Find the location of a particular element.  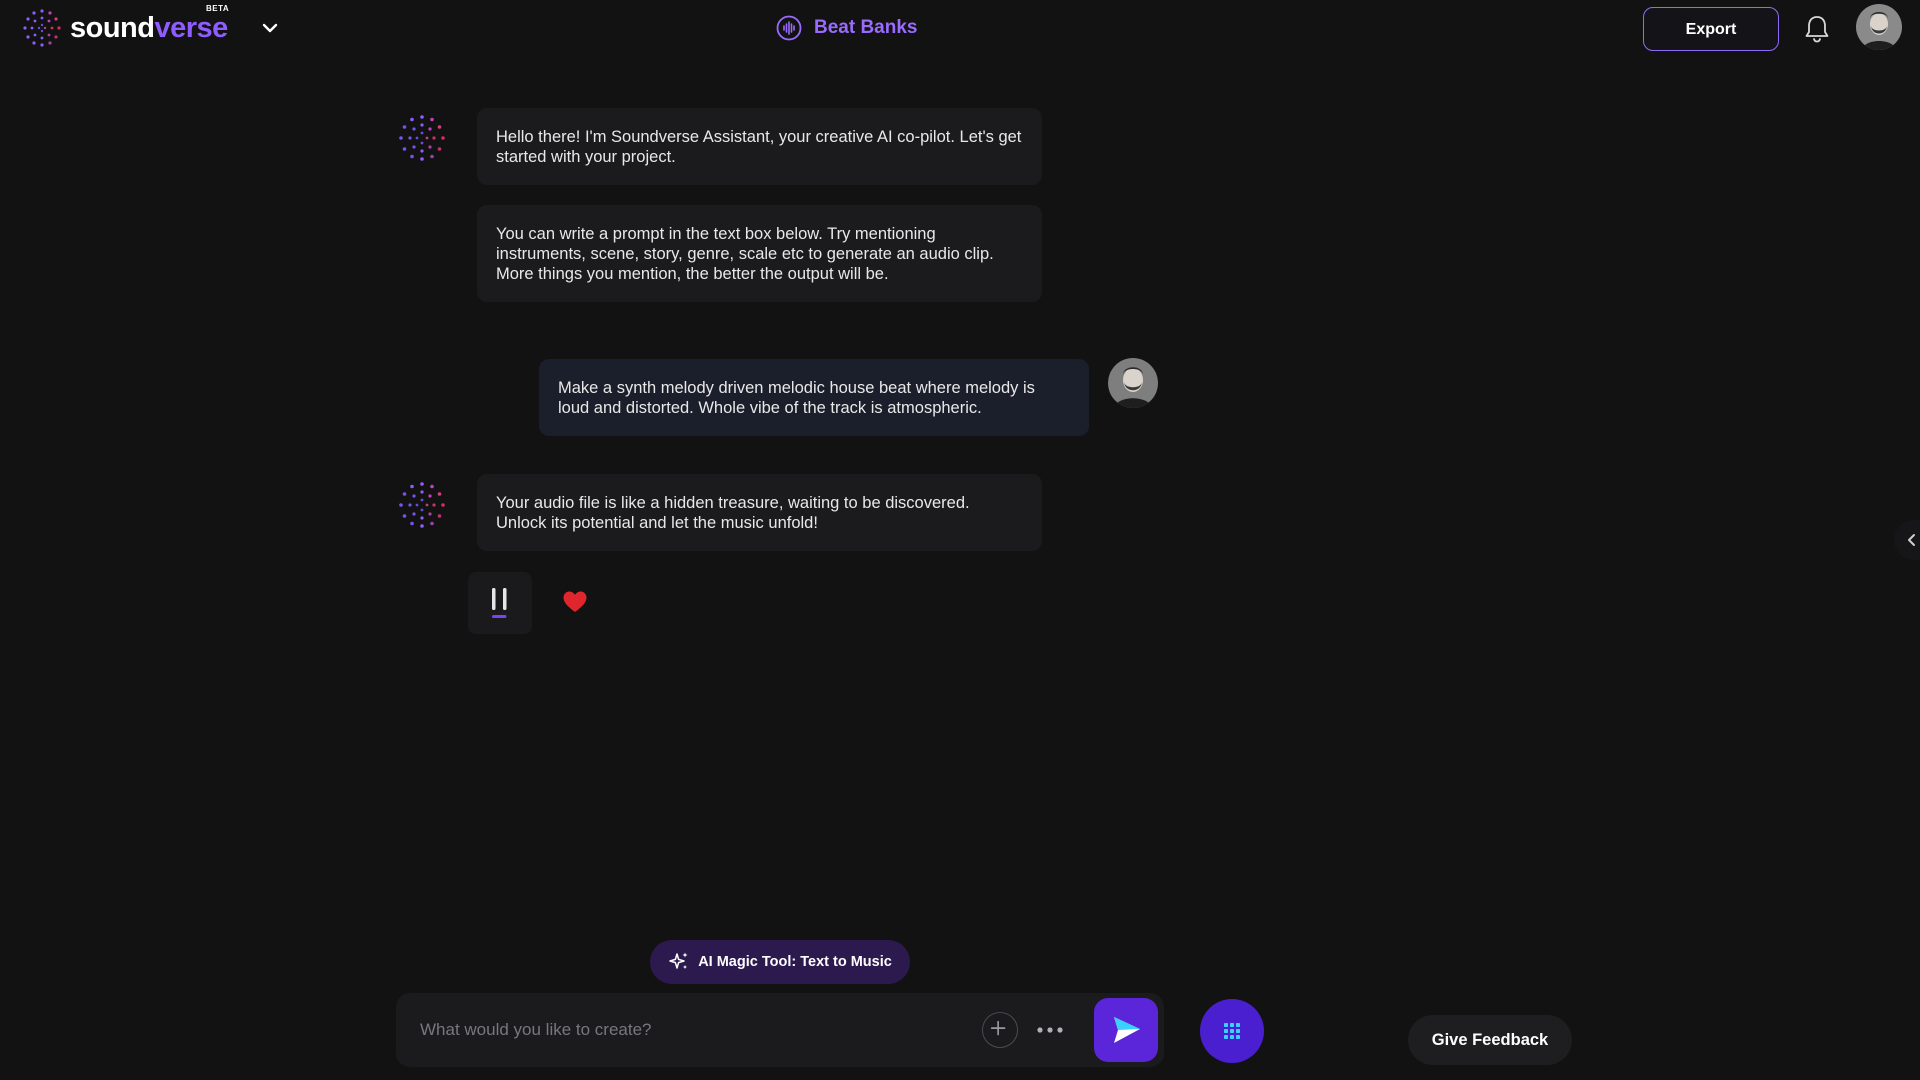

ai-magic-tool-label: AI Magic Tool: Text to Music is located at coordinates (795, 962).